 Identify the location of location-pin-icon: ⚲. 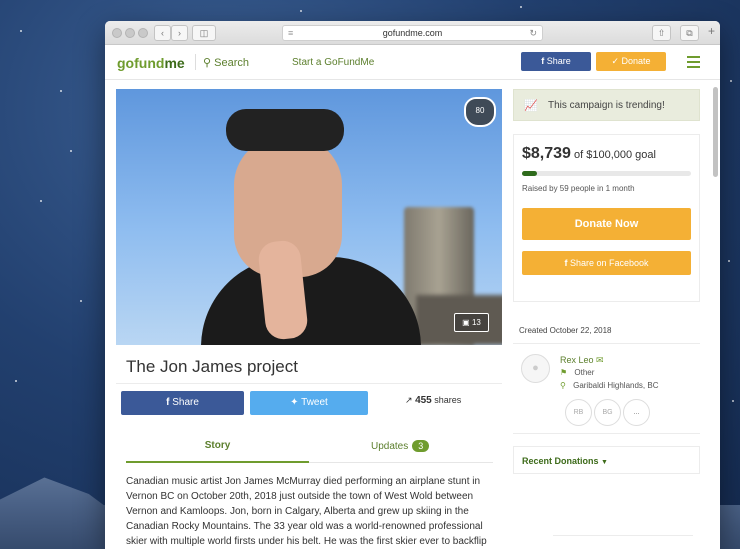
(563, 385).